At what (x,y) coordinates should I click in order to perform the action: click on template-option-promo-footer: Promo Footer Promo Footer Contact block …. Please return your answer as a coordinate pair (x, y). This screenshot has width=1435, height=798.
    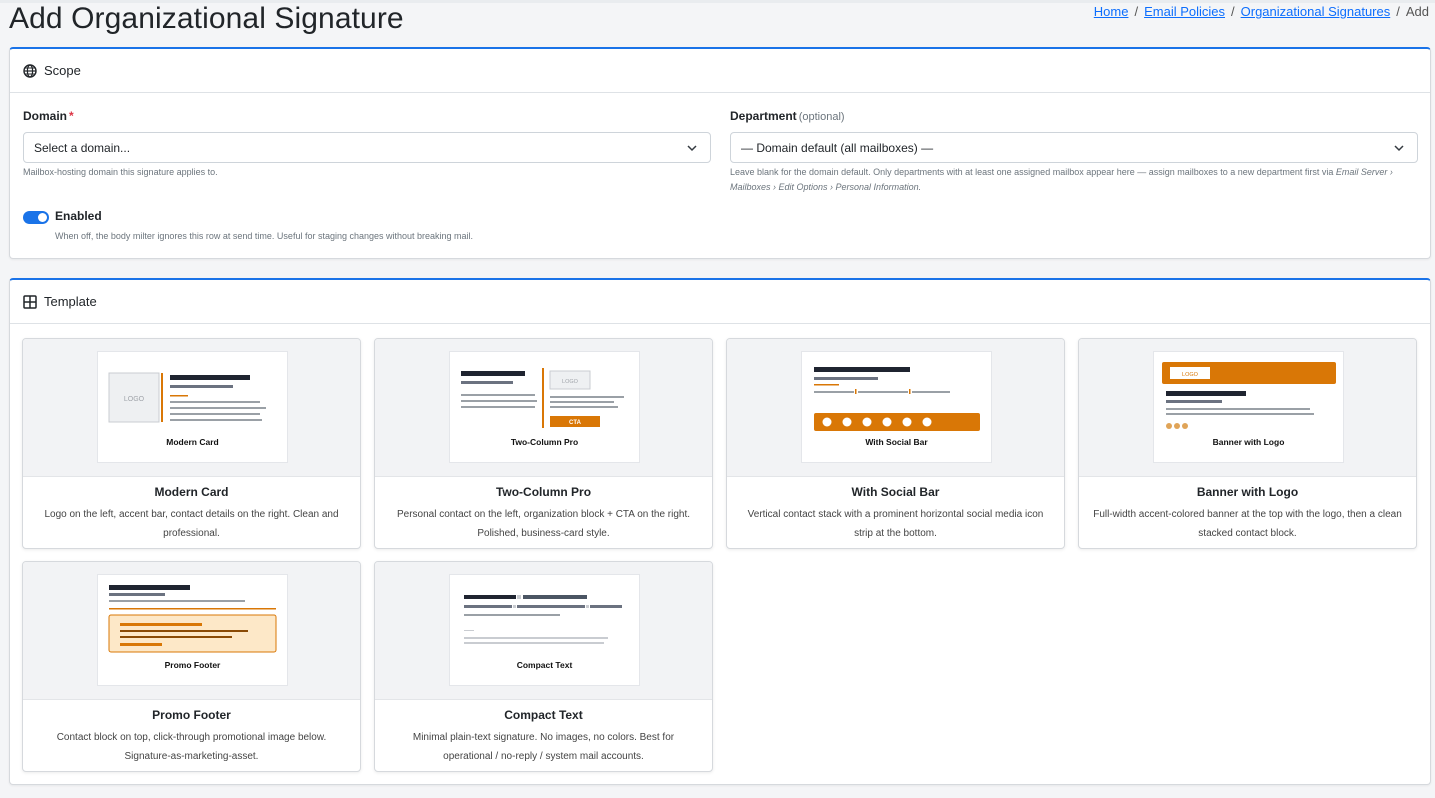
    Looking at the image, I should click on (191, 666).